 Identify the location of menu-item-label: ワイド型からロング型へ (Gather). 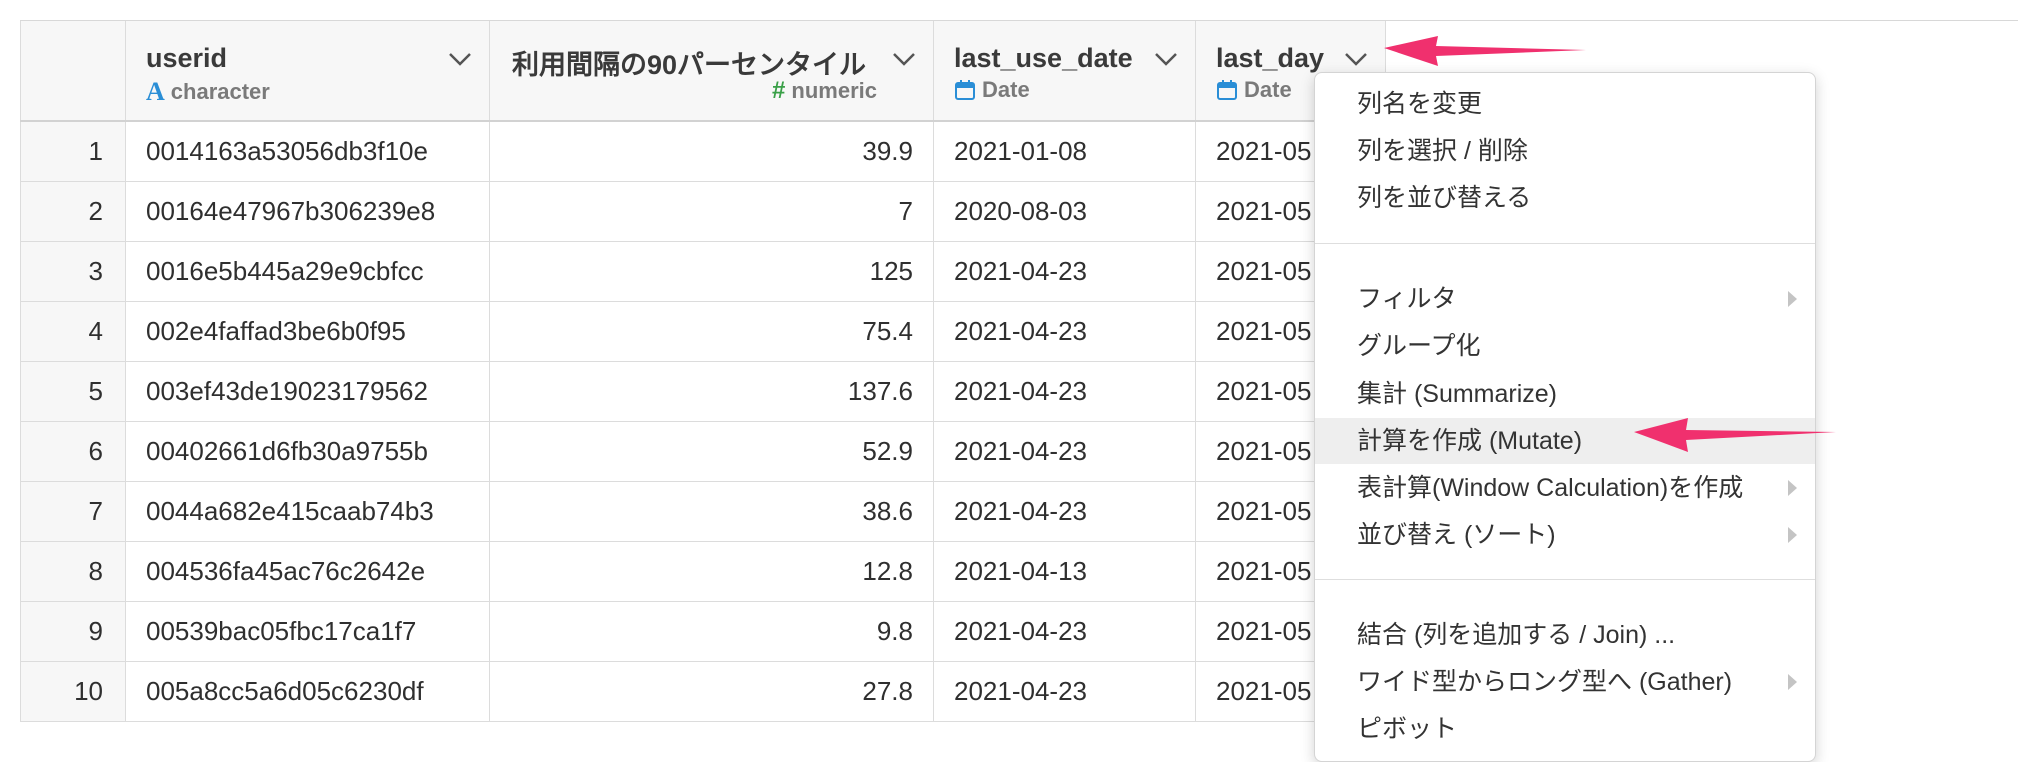
(1545, 682).